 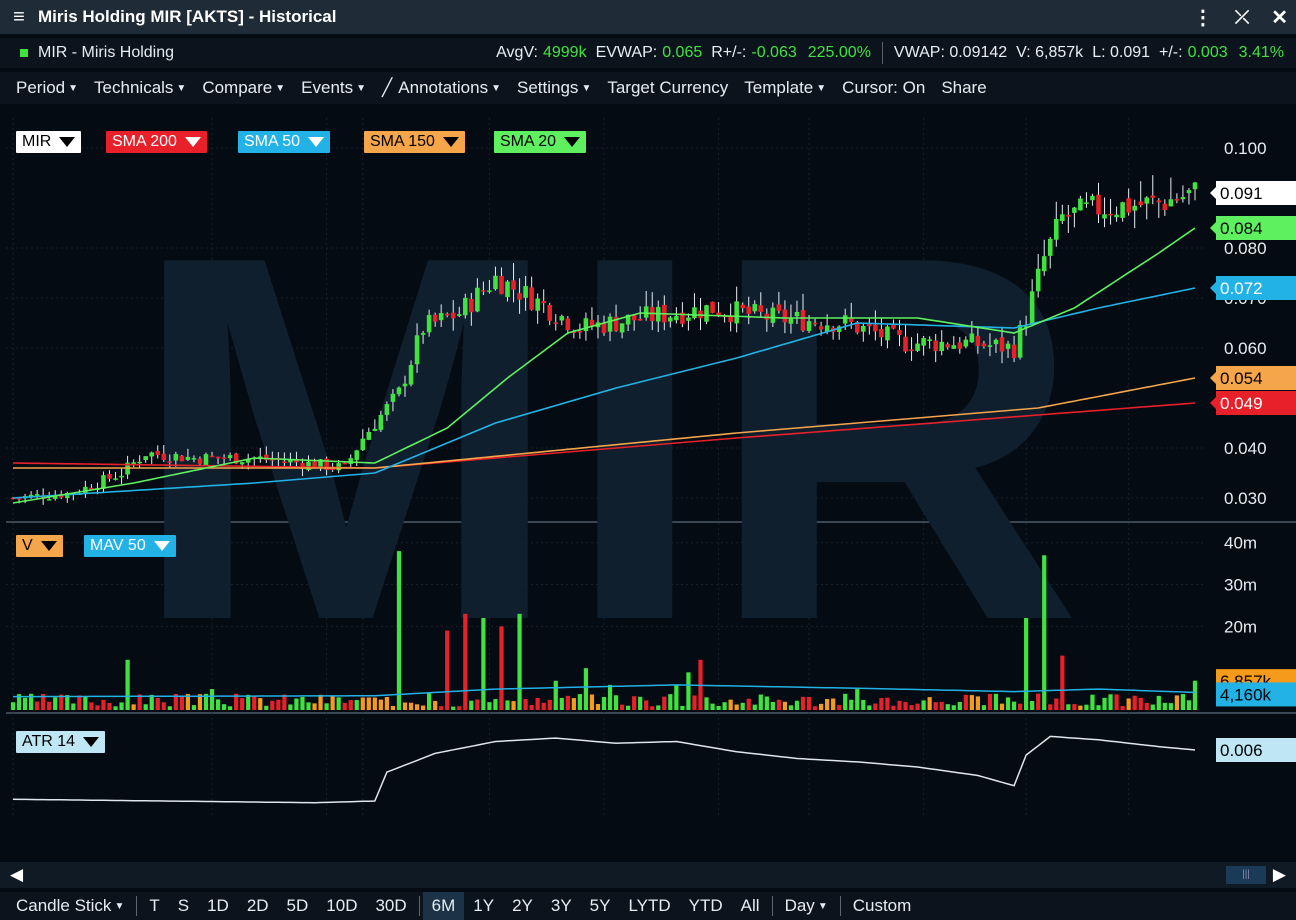 What do you see at coordinates (883, 88) in the screenshot?
I see `cursor-toggle: Cursor: On` at bounding box center [883, 88].